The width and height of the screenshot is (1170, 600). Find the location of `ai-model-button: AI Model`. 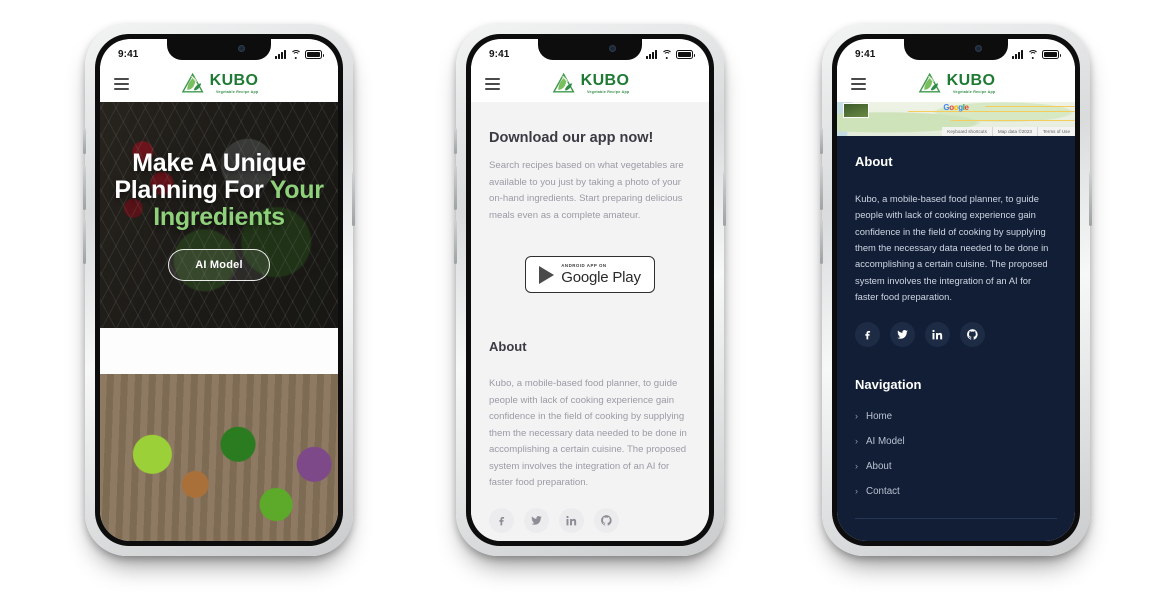

ai-model-button: AI Model is located at coordinates (219, 264).